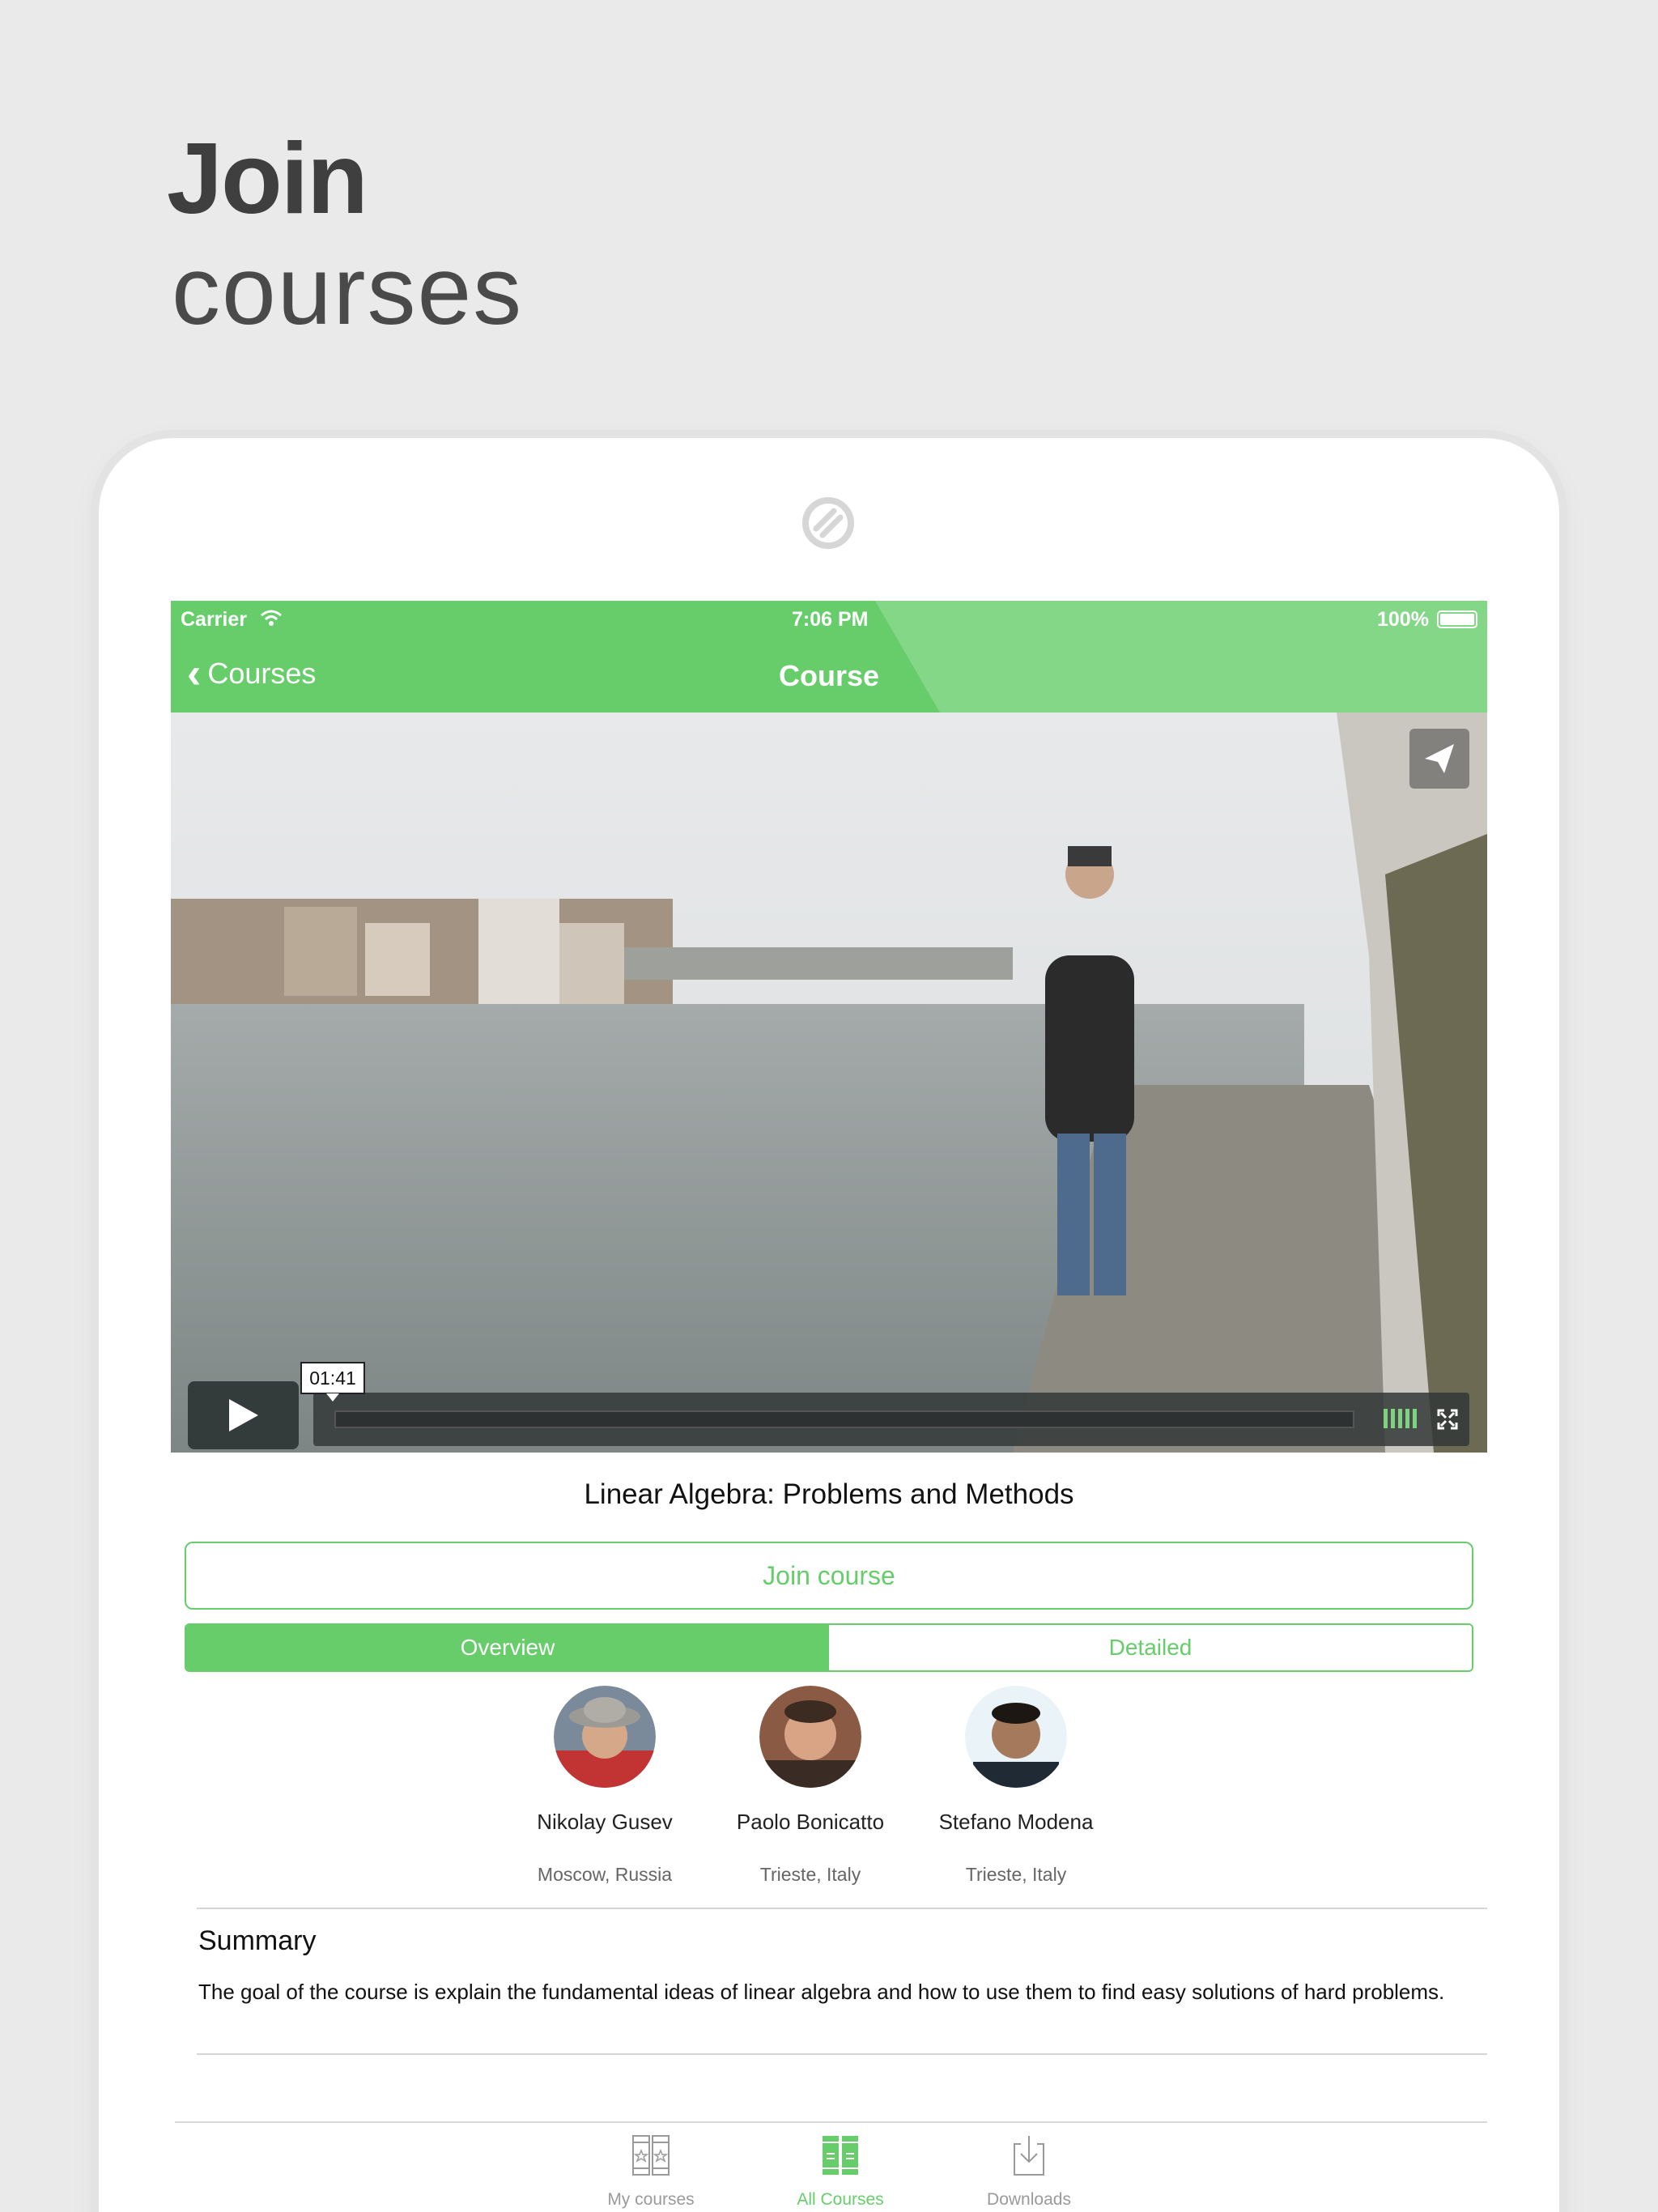 The image size is (1658, 2212). What do you see at coordinates (1150, 1648) in the screenshot?
I see `tab-detailed: Detailed` at bounding box center [1150, 1648].